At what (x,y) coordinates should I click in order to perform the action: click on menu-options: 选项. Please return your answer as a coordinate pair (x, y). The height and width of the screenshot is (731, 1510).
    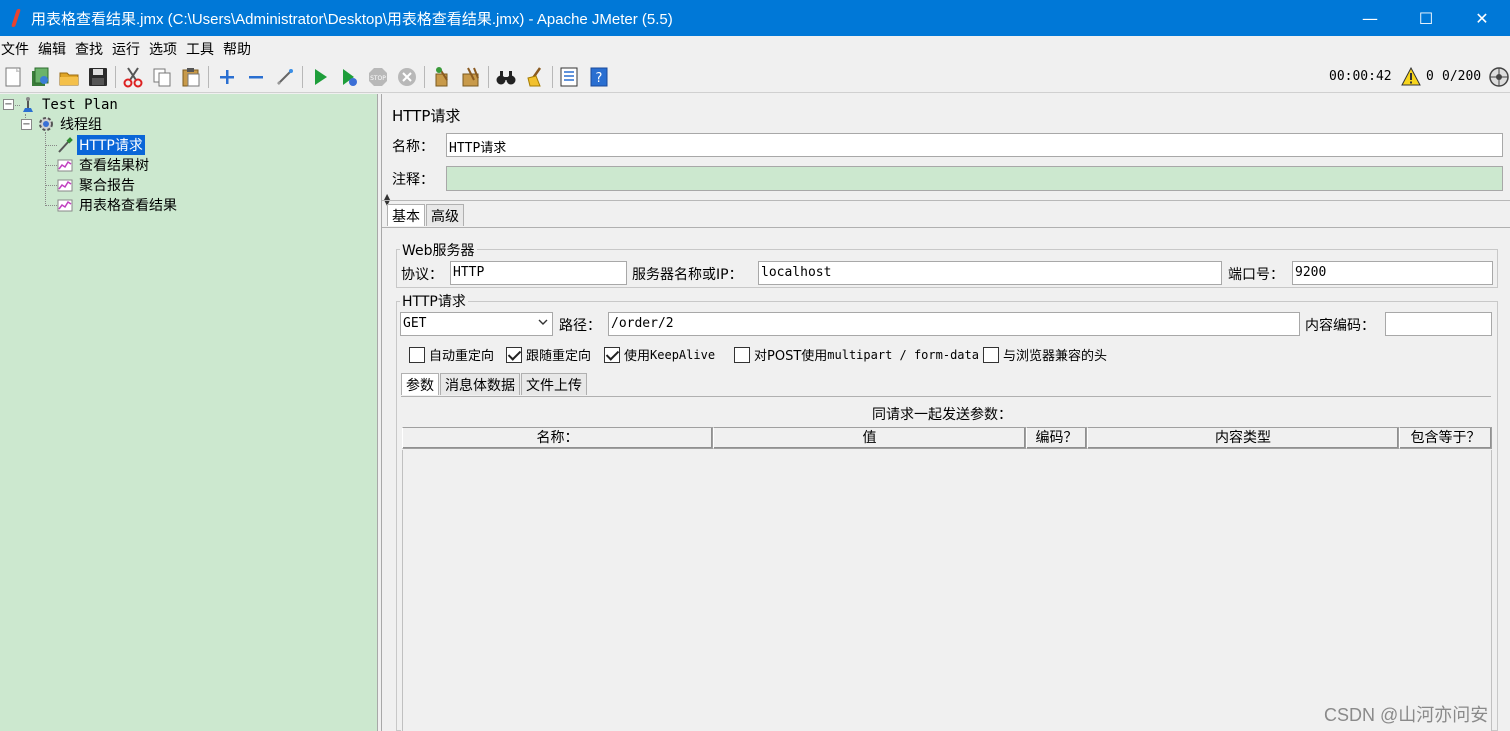
    Looking at the image, I should click on (163, 49).